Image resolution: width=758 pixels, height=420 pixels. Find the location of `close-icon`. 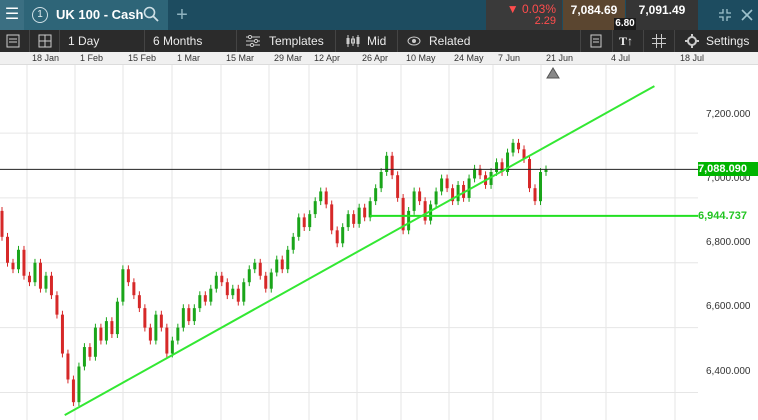

close-icon is located at coordinates (747, 15).